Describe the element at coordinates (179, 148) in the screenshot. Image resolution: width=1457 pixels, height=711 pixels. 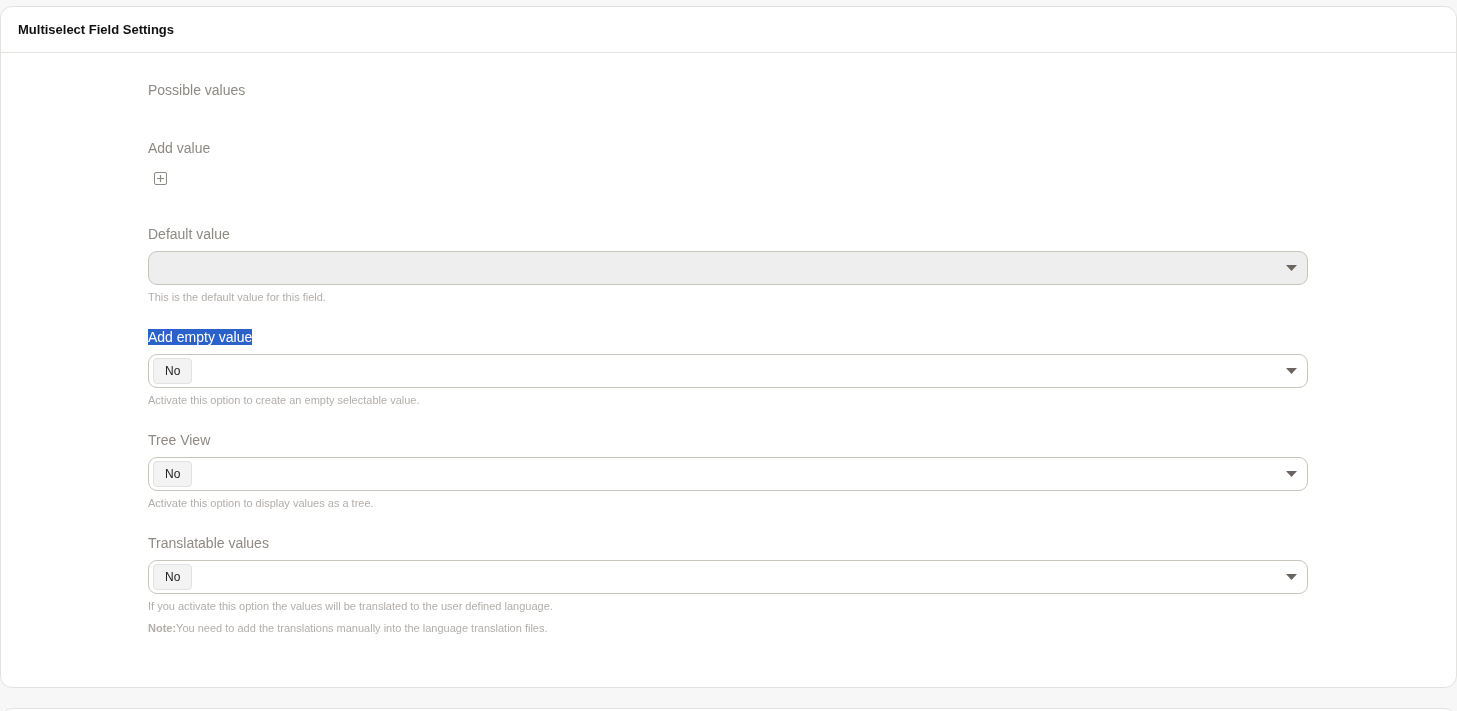
I see `field-label: Add value` at that location.